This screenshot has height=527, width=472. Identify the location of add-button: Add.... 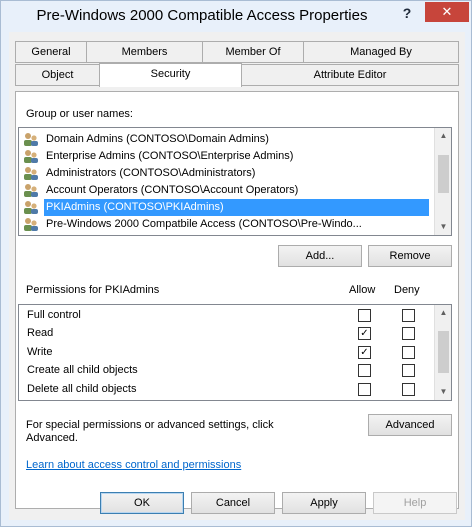
(320, 256).